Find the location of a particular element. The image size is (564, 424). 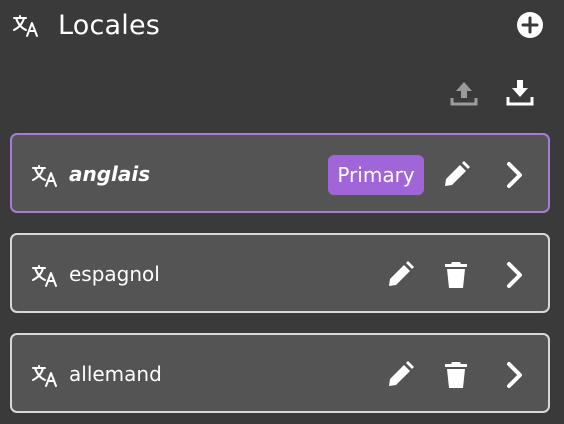

upload-button is located at coordinates (464, 93).